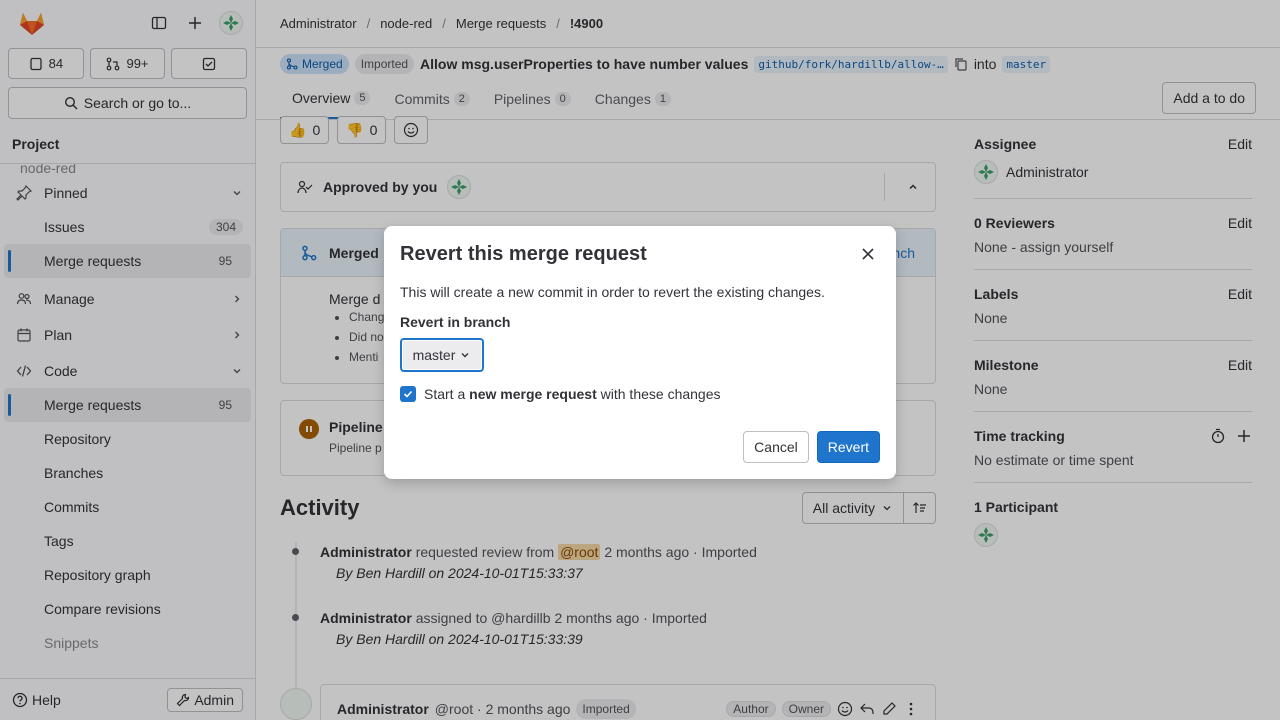 This screenshot has width=1280, height=720. I want to click on checkbox-text-bold: new merge request, so click(533, 394).